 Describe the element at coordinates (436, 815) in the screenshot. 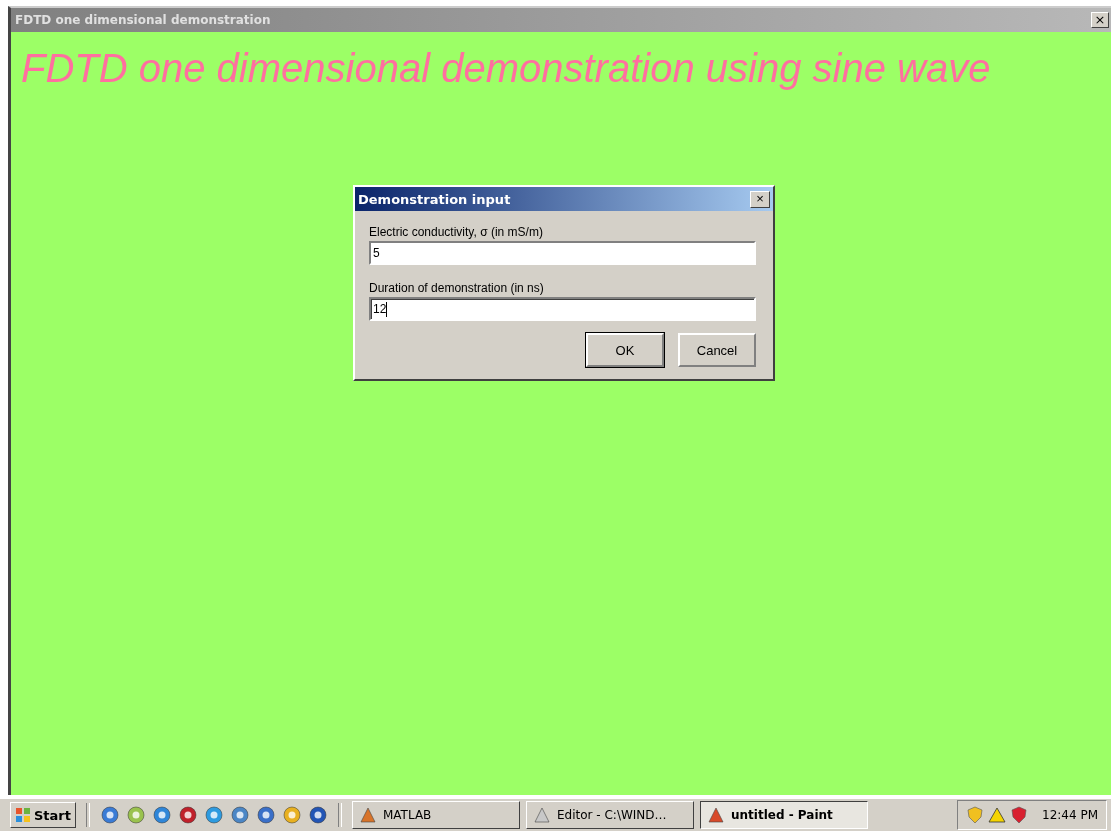

I see `taskbar-button: MATLAB` at that location.